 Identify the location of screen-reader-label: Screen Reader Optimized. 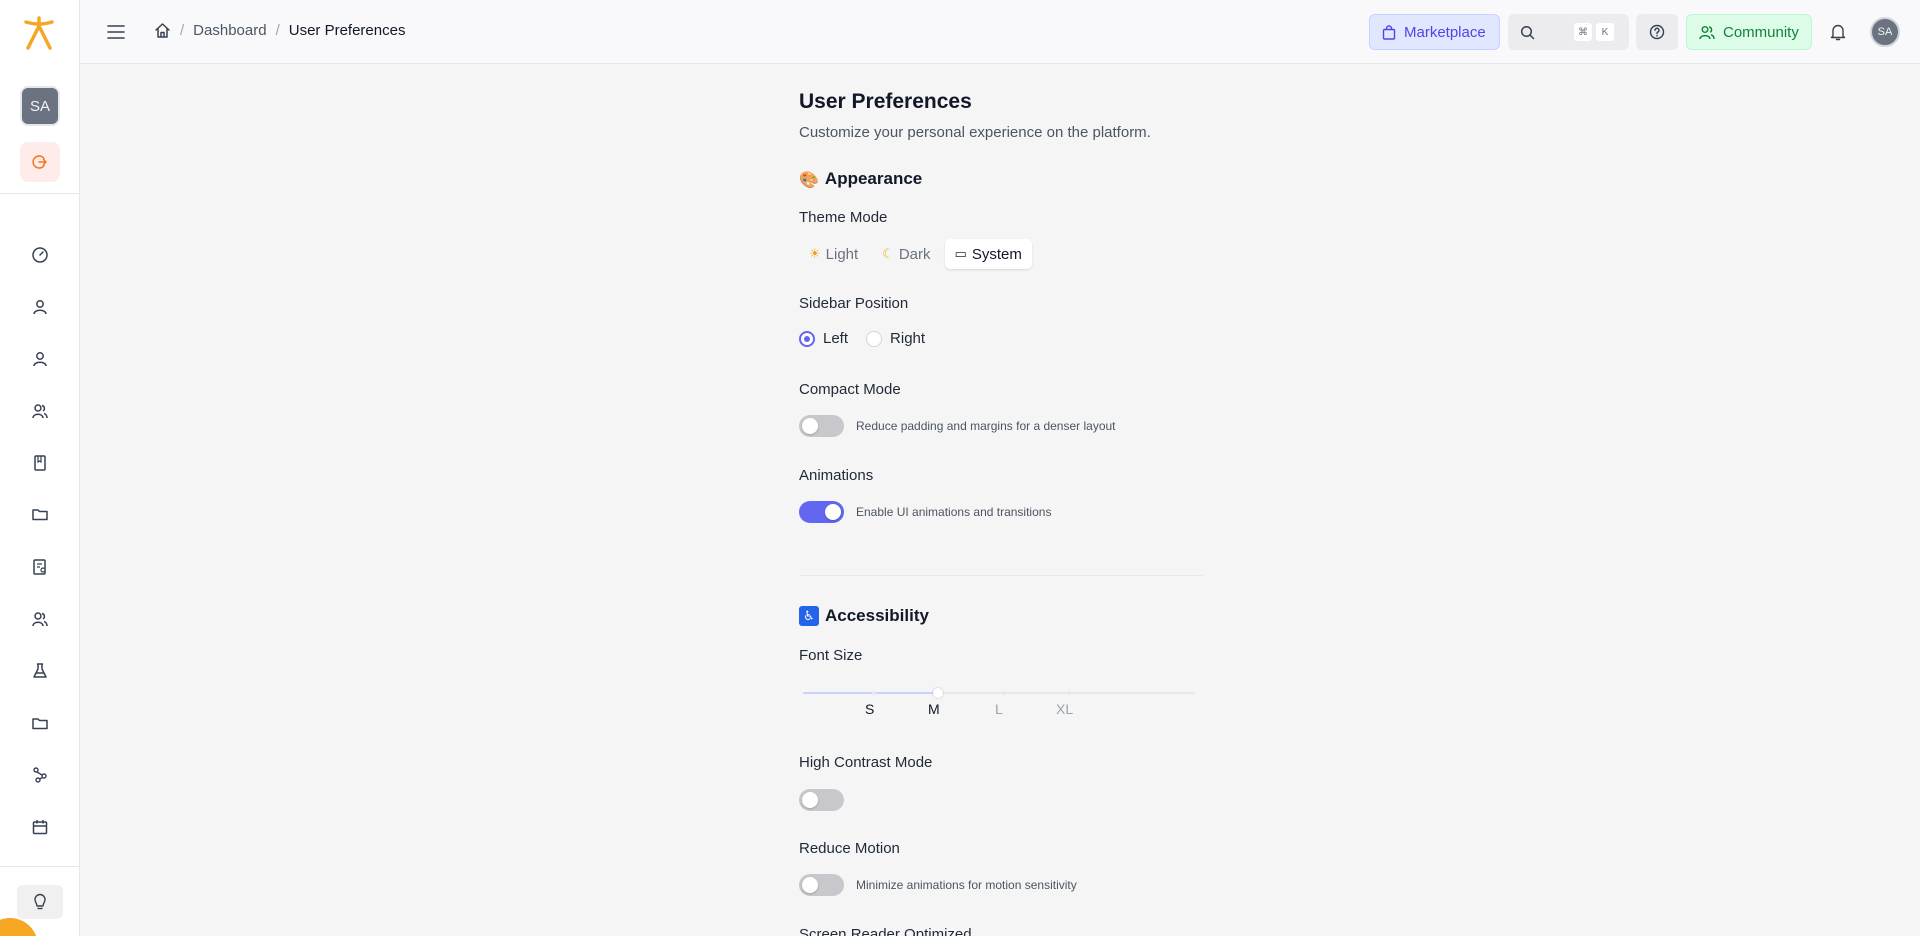
(885, 931).